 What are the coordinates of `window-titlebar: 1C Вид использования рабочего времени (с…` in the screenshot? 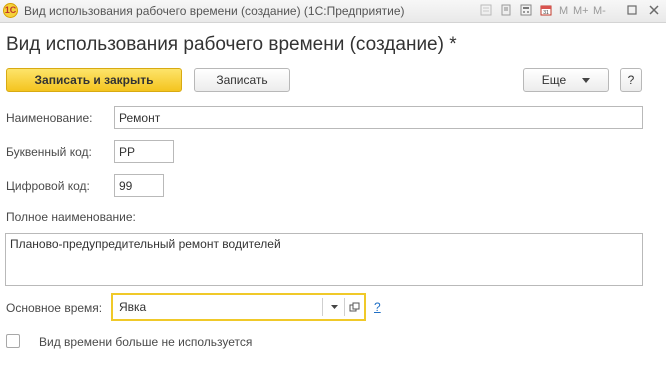 It's located at (333, 11).